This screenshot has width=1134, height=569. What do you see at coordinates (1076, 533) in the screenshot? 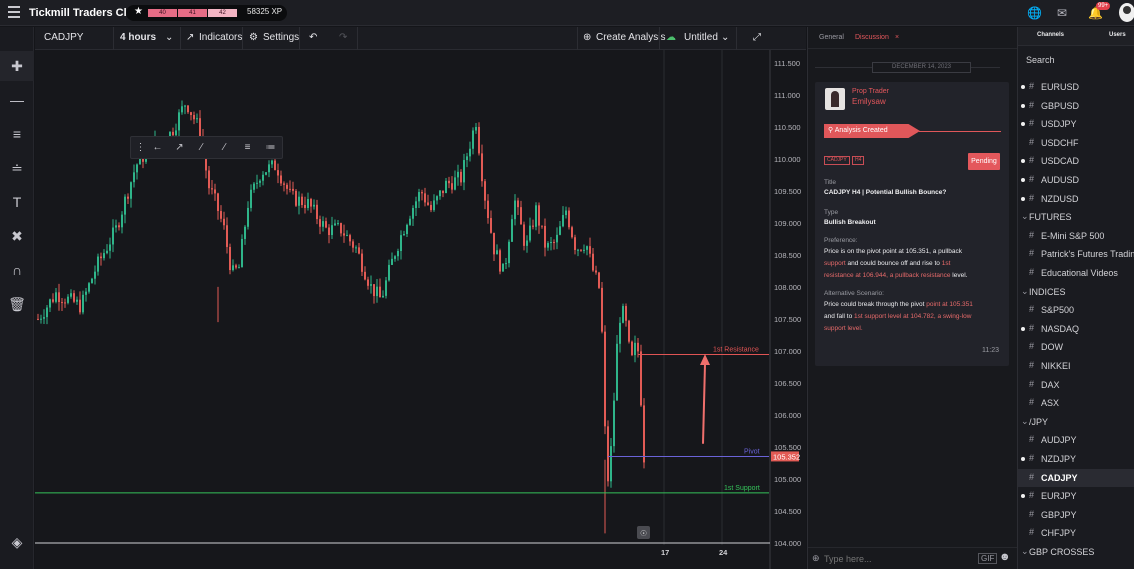
I see `channel-item: # CHFJPY` at bounding box center [1076, 533].